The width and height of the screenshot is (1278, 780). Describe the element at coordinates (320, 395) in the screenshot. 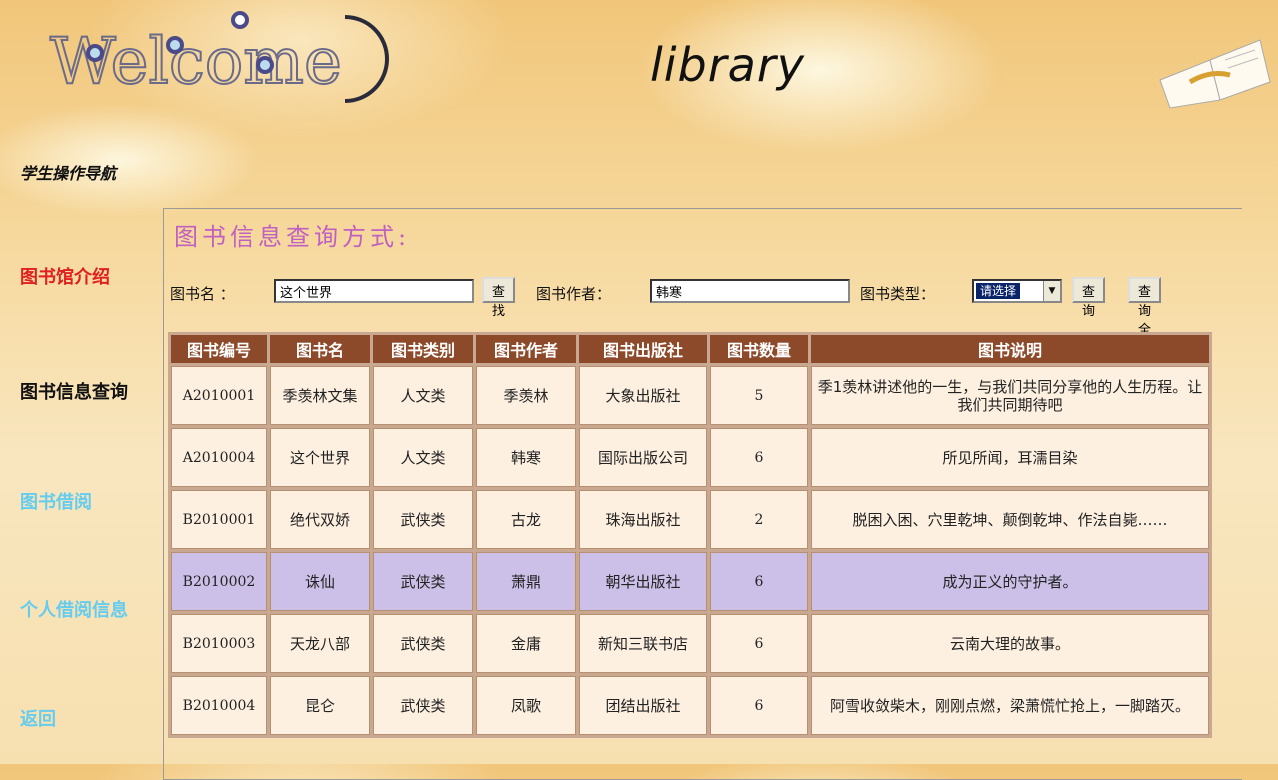

I see `cell-name: 季羡林文集` at that location.